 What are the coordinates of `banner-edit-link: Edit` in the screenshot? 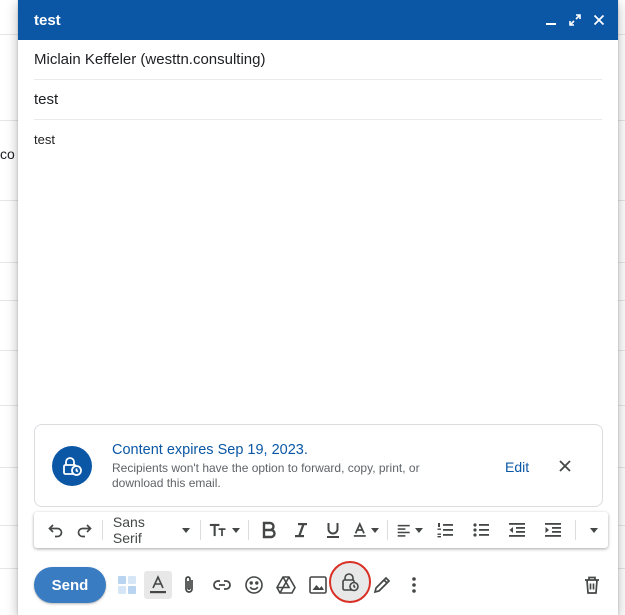 It's located at (517, 467).